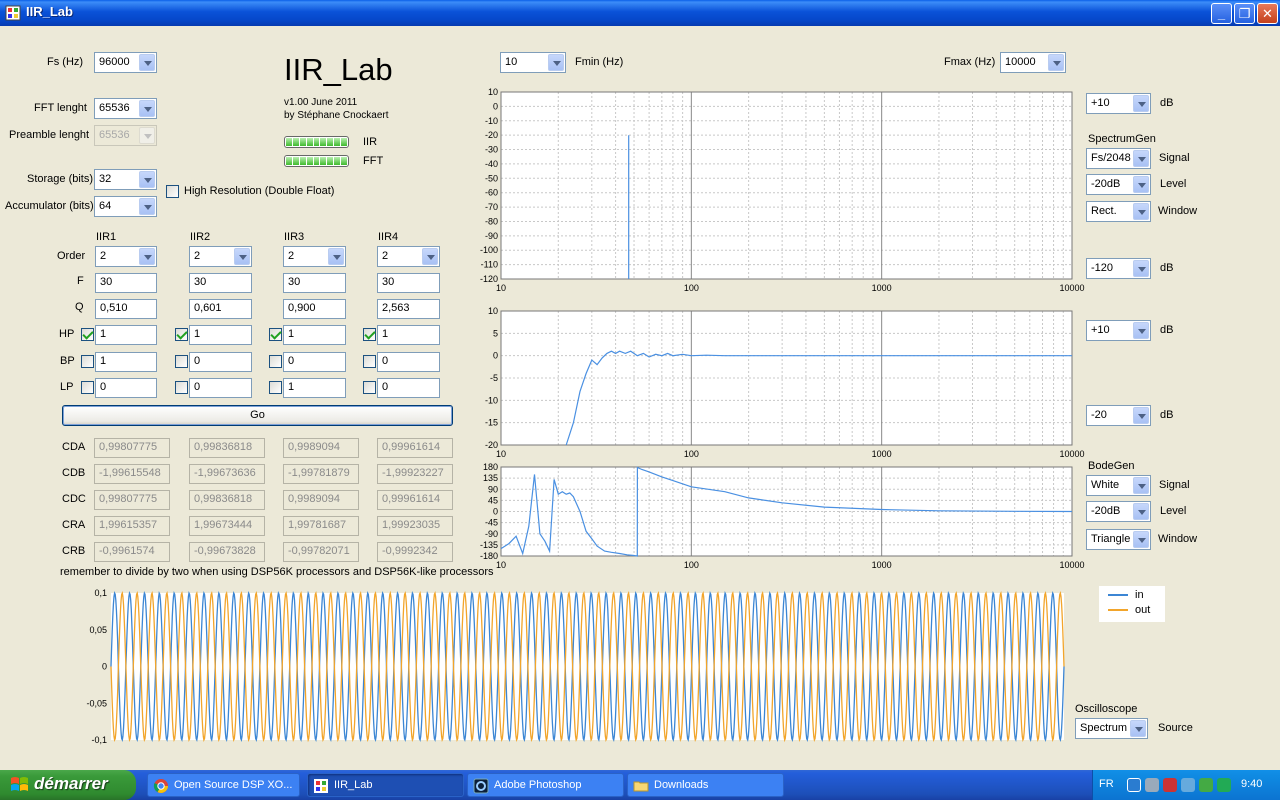 This screenshot has height=800, width=1280. Describe the element at coordinates (1118, 158) in the screenshot. I see `spectrumgen-signal-select: Fs/2048` at that location.